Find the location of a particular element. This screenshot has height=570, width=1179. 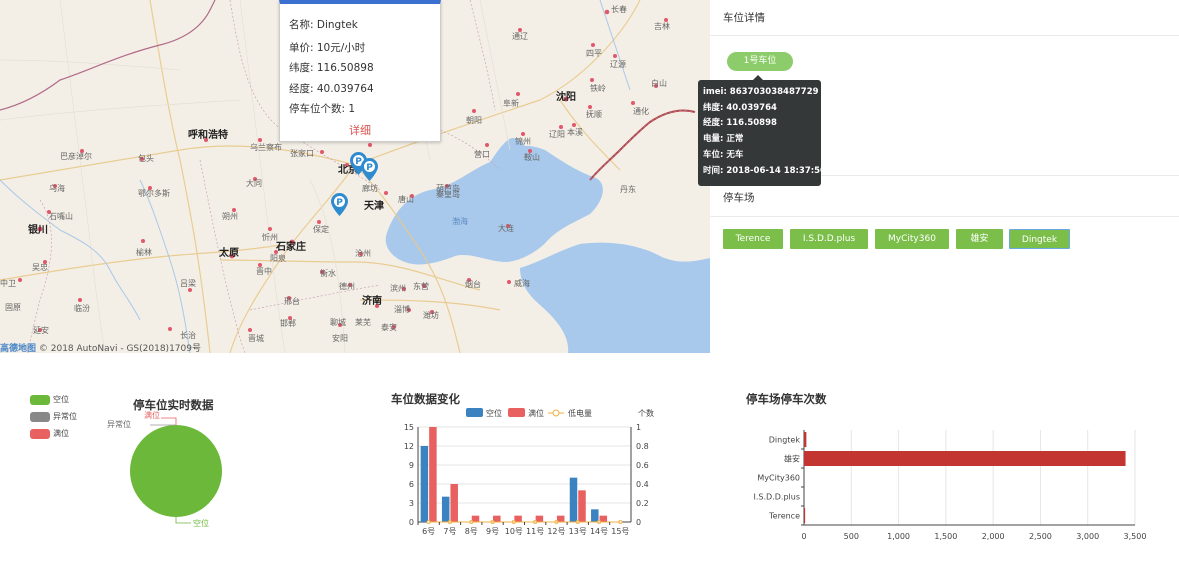

city-label: 邢台 is located at coordinates (292, 301).